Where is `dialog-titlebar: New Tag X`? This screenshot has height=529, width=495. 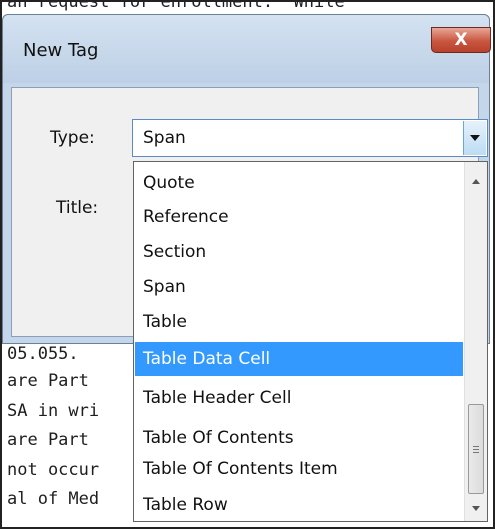 dialog-titlebar: New Tag X is located at coordinates (247, 49).